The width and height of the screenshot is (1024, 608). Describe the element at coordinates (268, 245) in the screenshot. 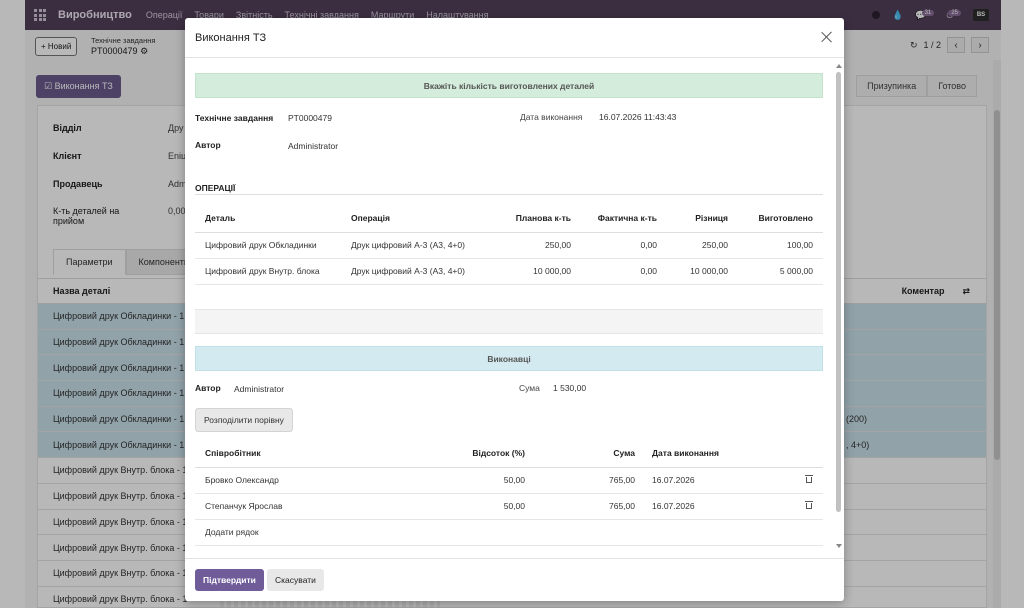

I see `cell-detail: Цифровий друк Обкладинки` at that location.